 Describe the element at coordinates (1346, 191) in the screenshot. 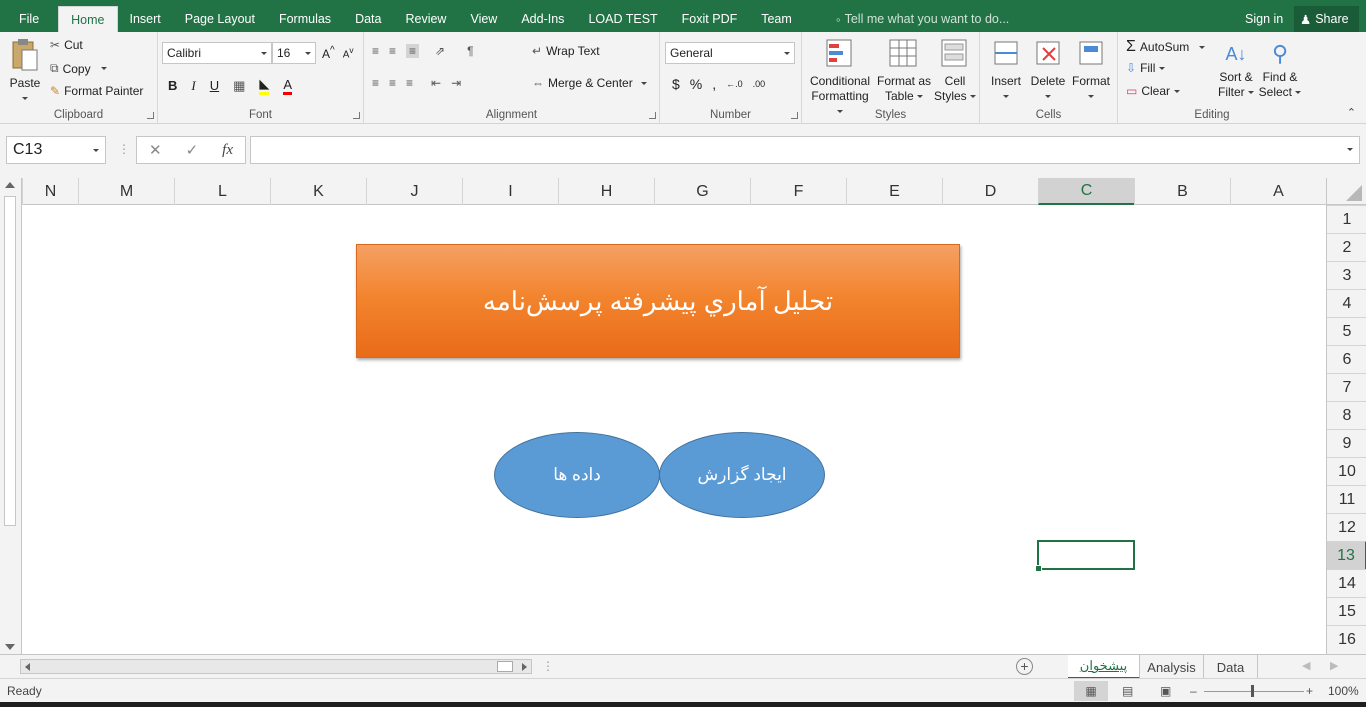

I see `select-all-corner` at that location.